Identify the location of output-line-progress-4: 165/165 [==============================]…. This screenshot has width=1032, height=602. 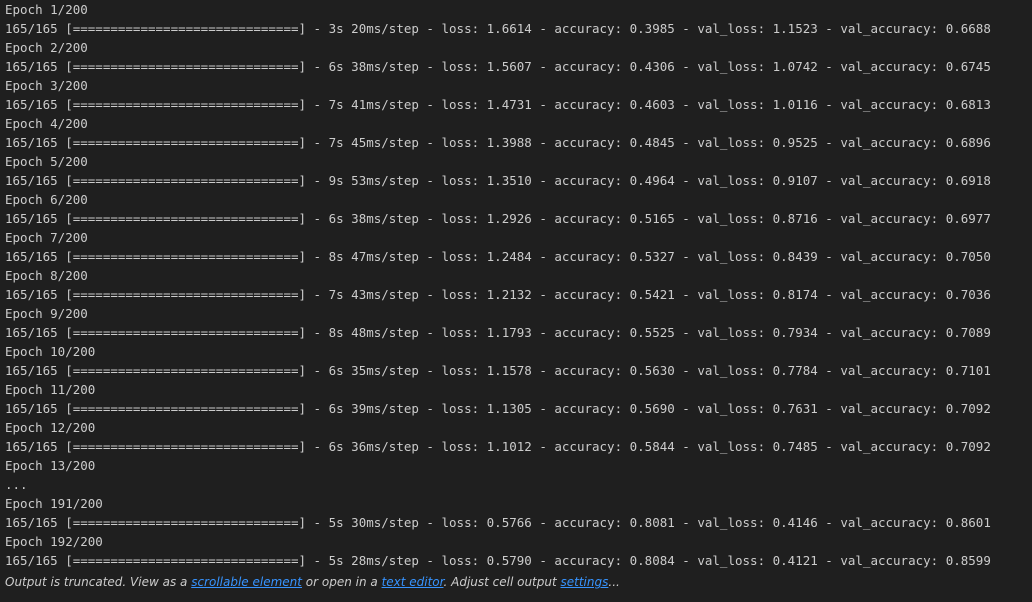
(498, 142).